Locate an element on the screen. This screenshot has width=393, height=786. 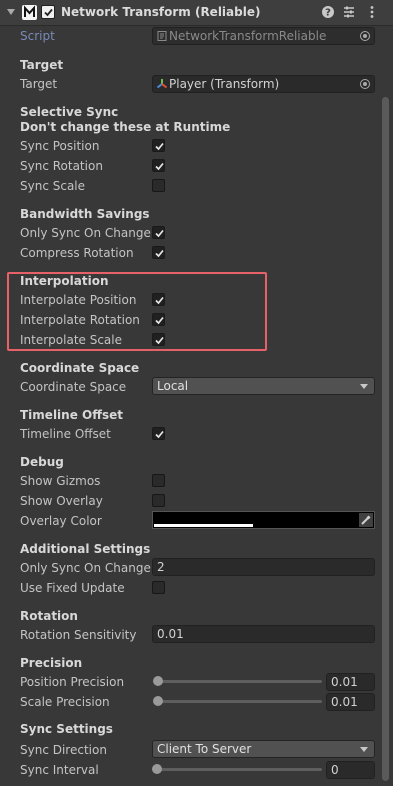
position-precision-slider-knob is located at coordinates (158, 681).